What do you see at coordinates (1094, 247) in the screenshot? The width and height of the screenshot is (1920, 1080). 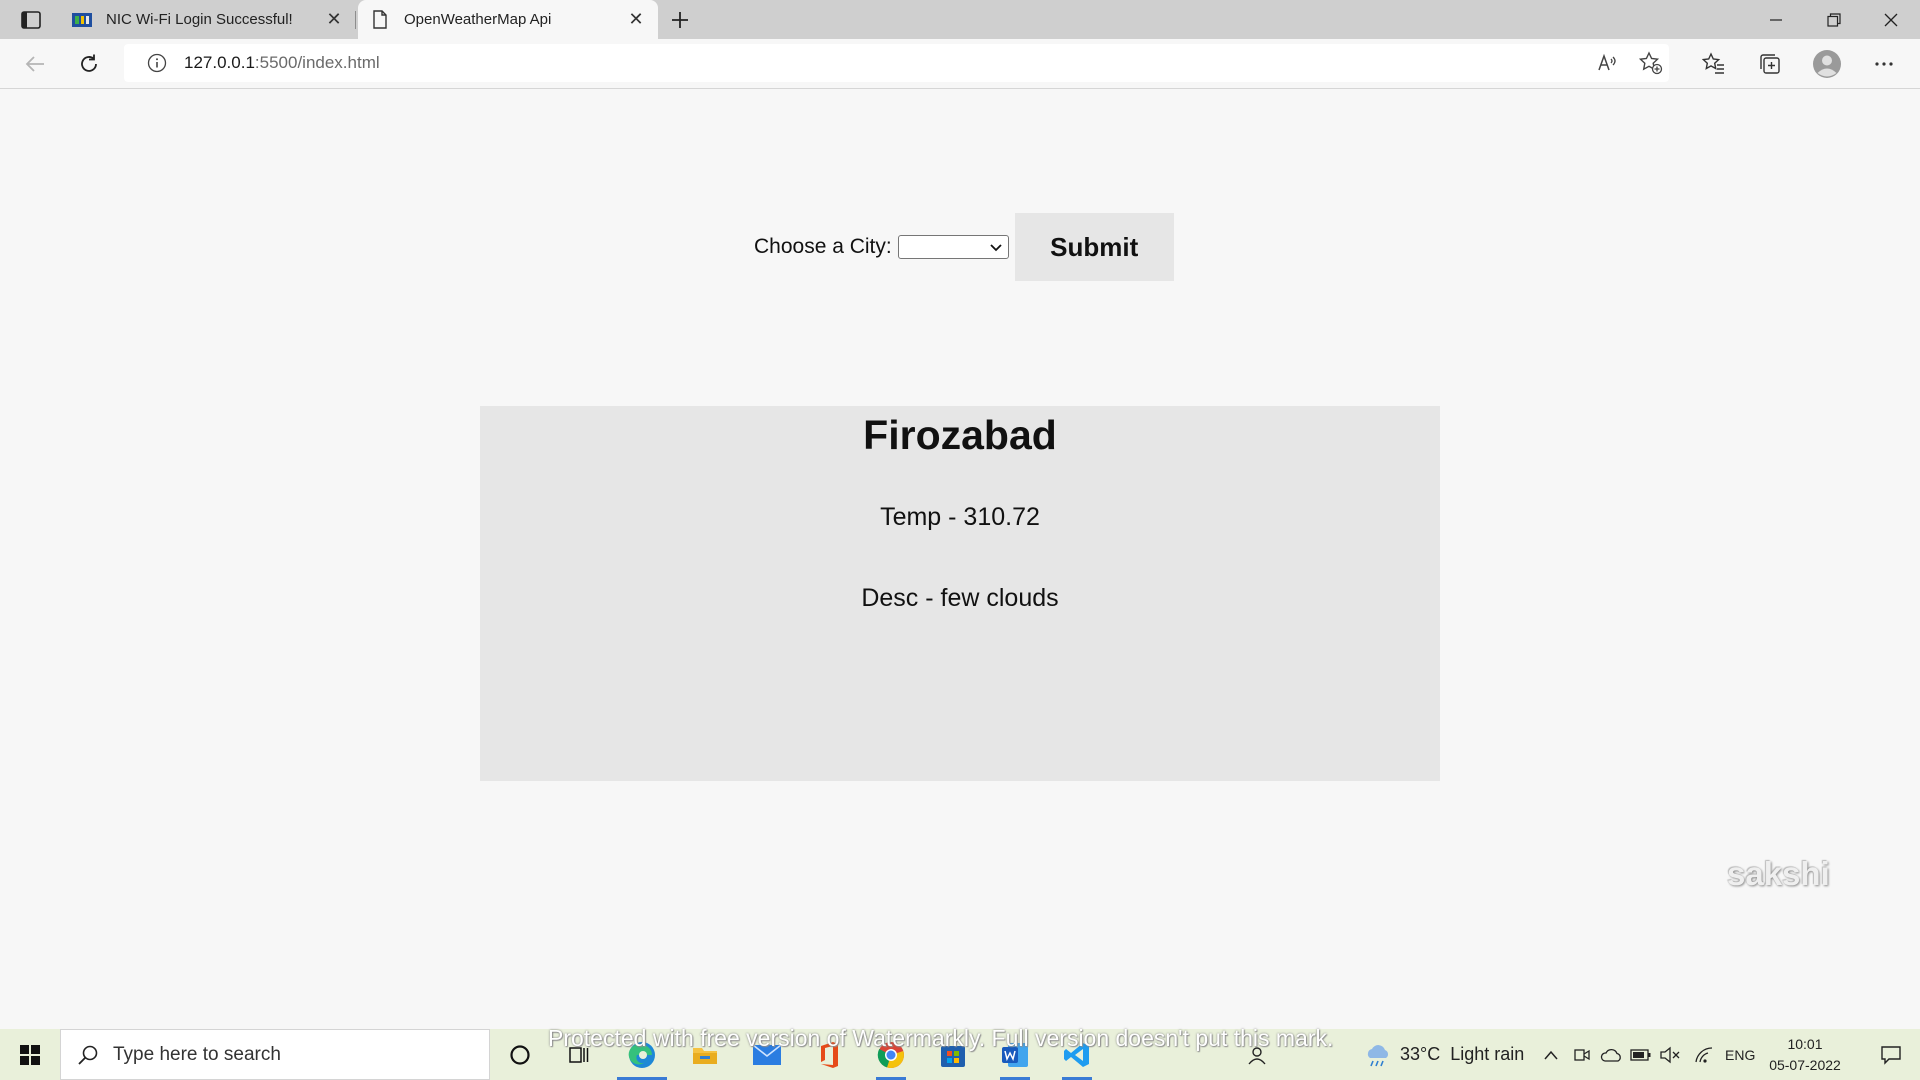 I see `submit-button: Submit` at bounding box center [1094, 247].